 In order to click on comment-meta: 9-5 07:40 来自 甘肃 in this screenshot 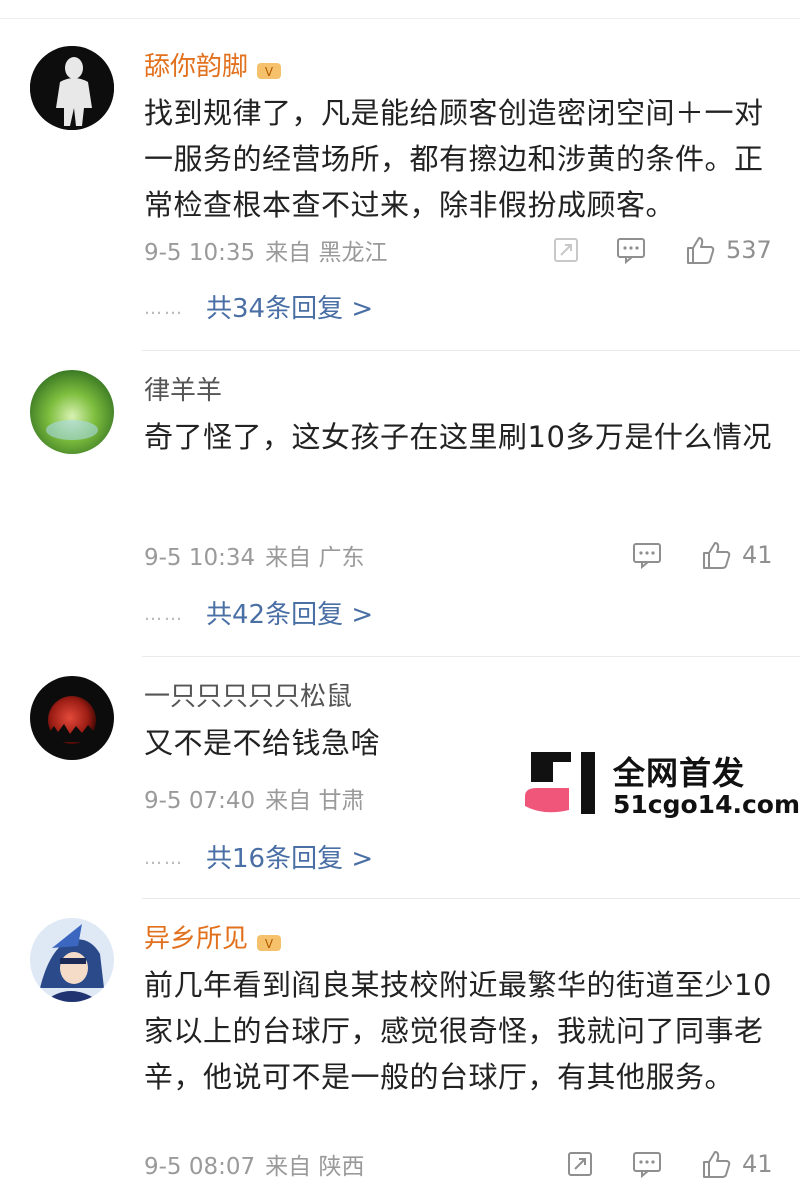, I will do `click(254, 801)`.